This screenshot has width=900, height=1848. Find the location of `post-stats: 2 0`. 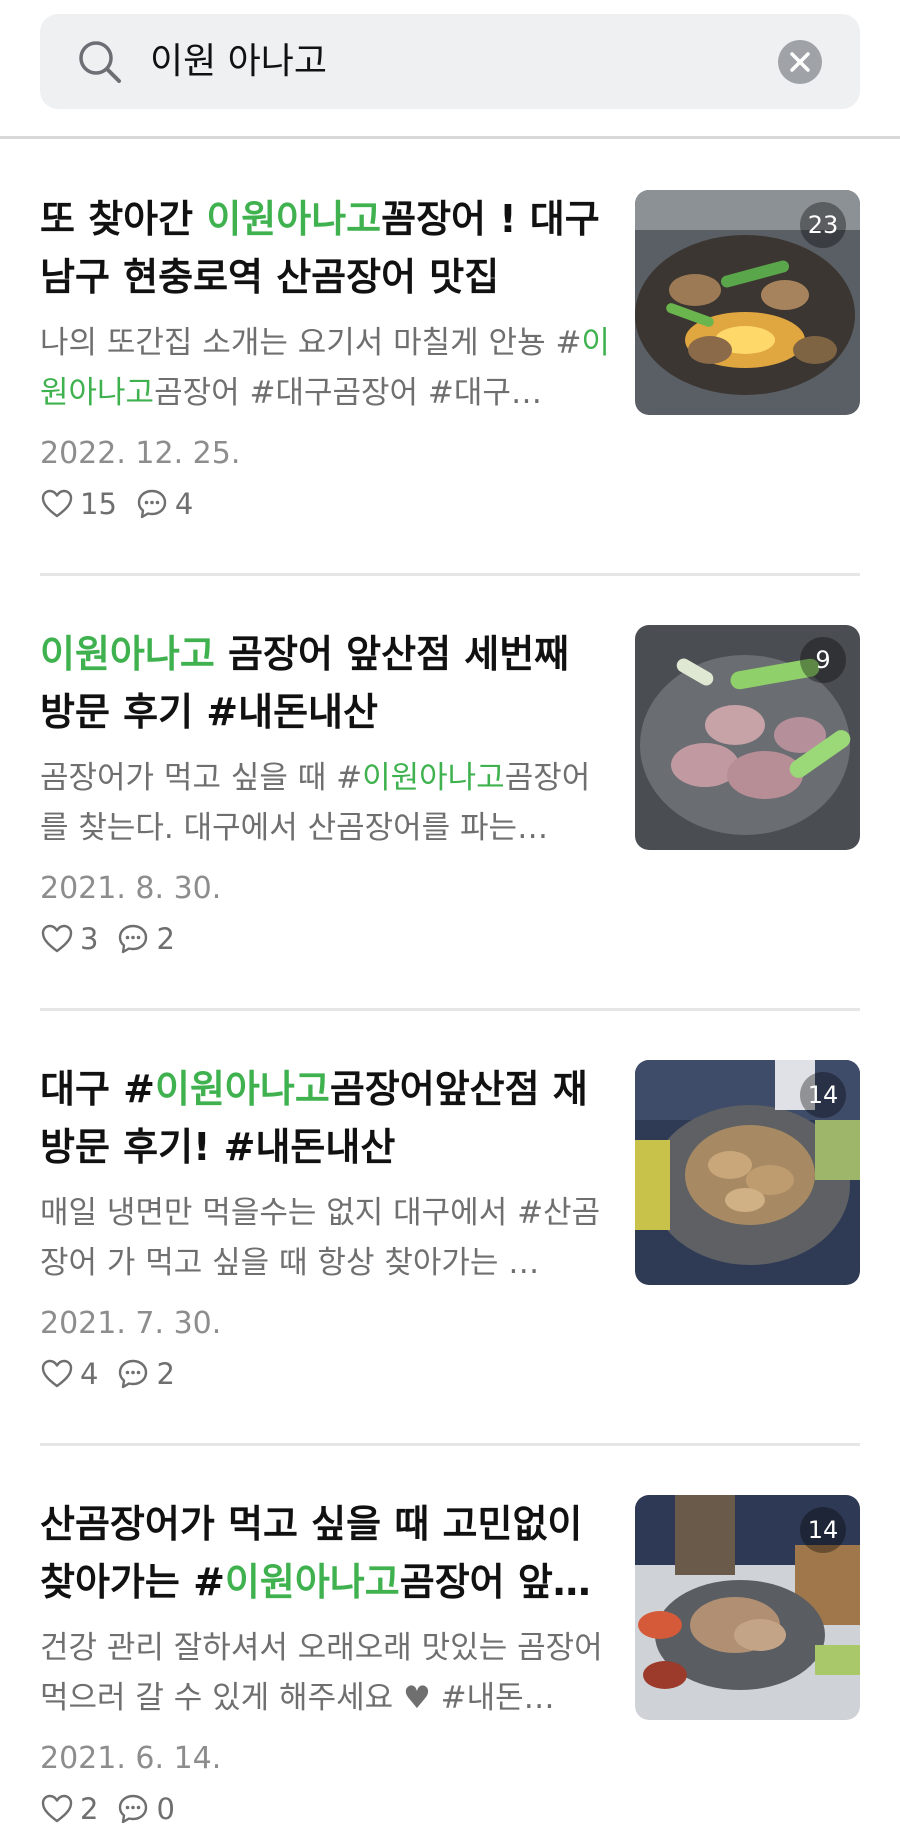

post-stats: 2 0 is located at coordinates (116, 1809).